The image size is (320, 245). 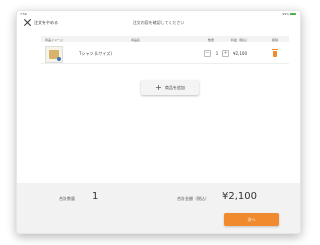 I want to click on header: 注文をやめる 注文内容を確認してください, so click(x=158, y=23).